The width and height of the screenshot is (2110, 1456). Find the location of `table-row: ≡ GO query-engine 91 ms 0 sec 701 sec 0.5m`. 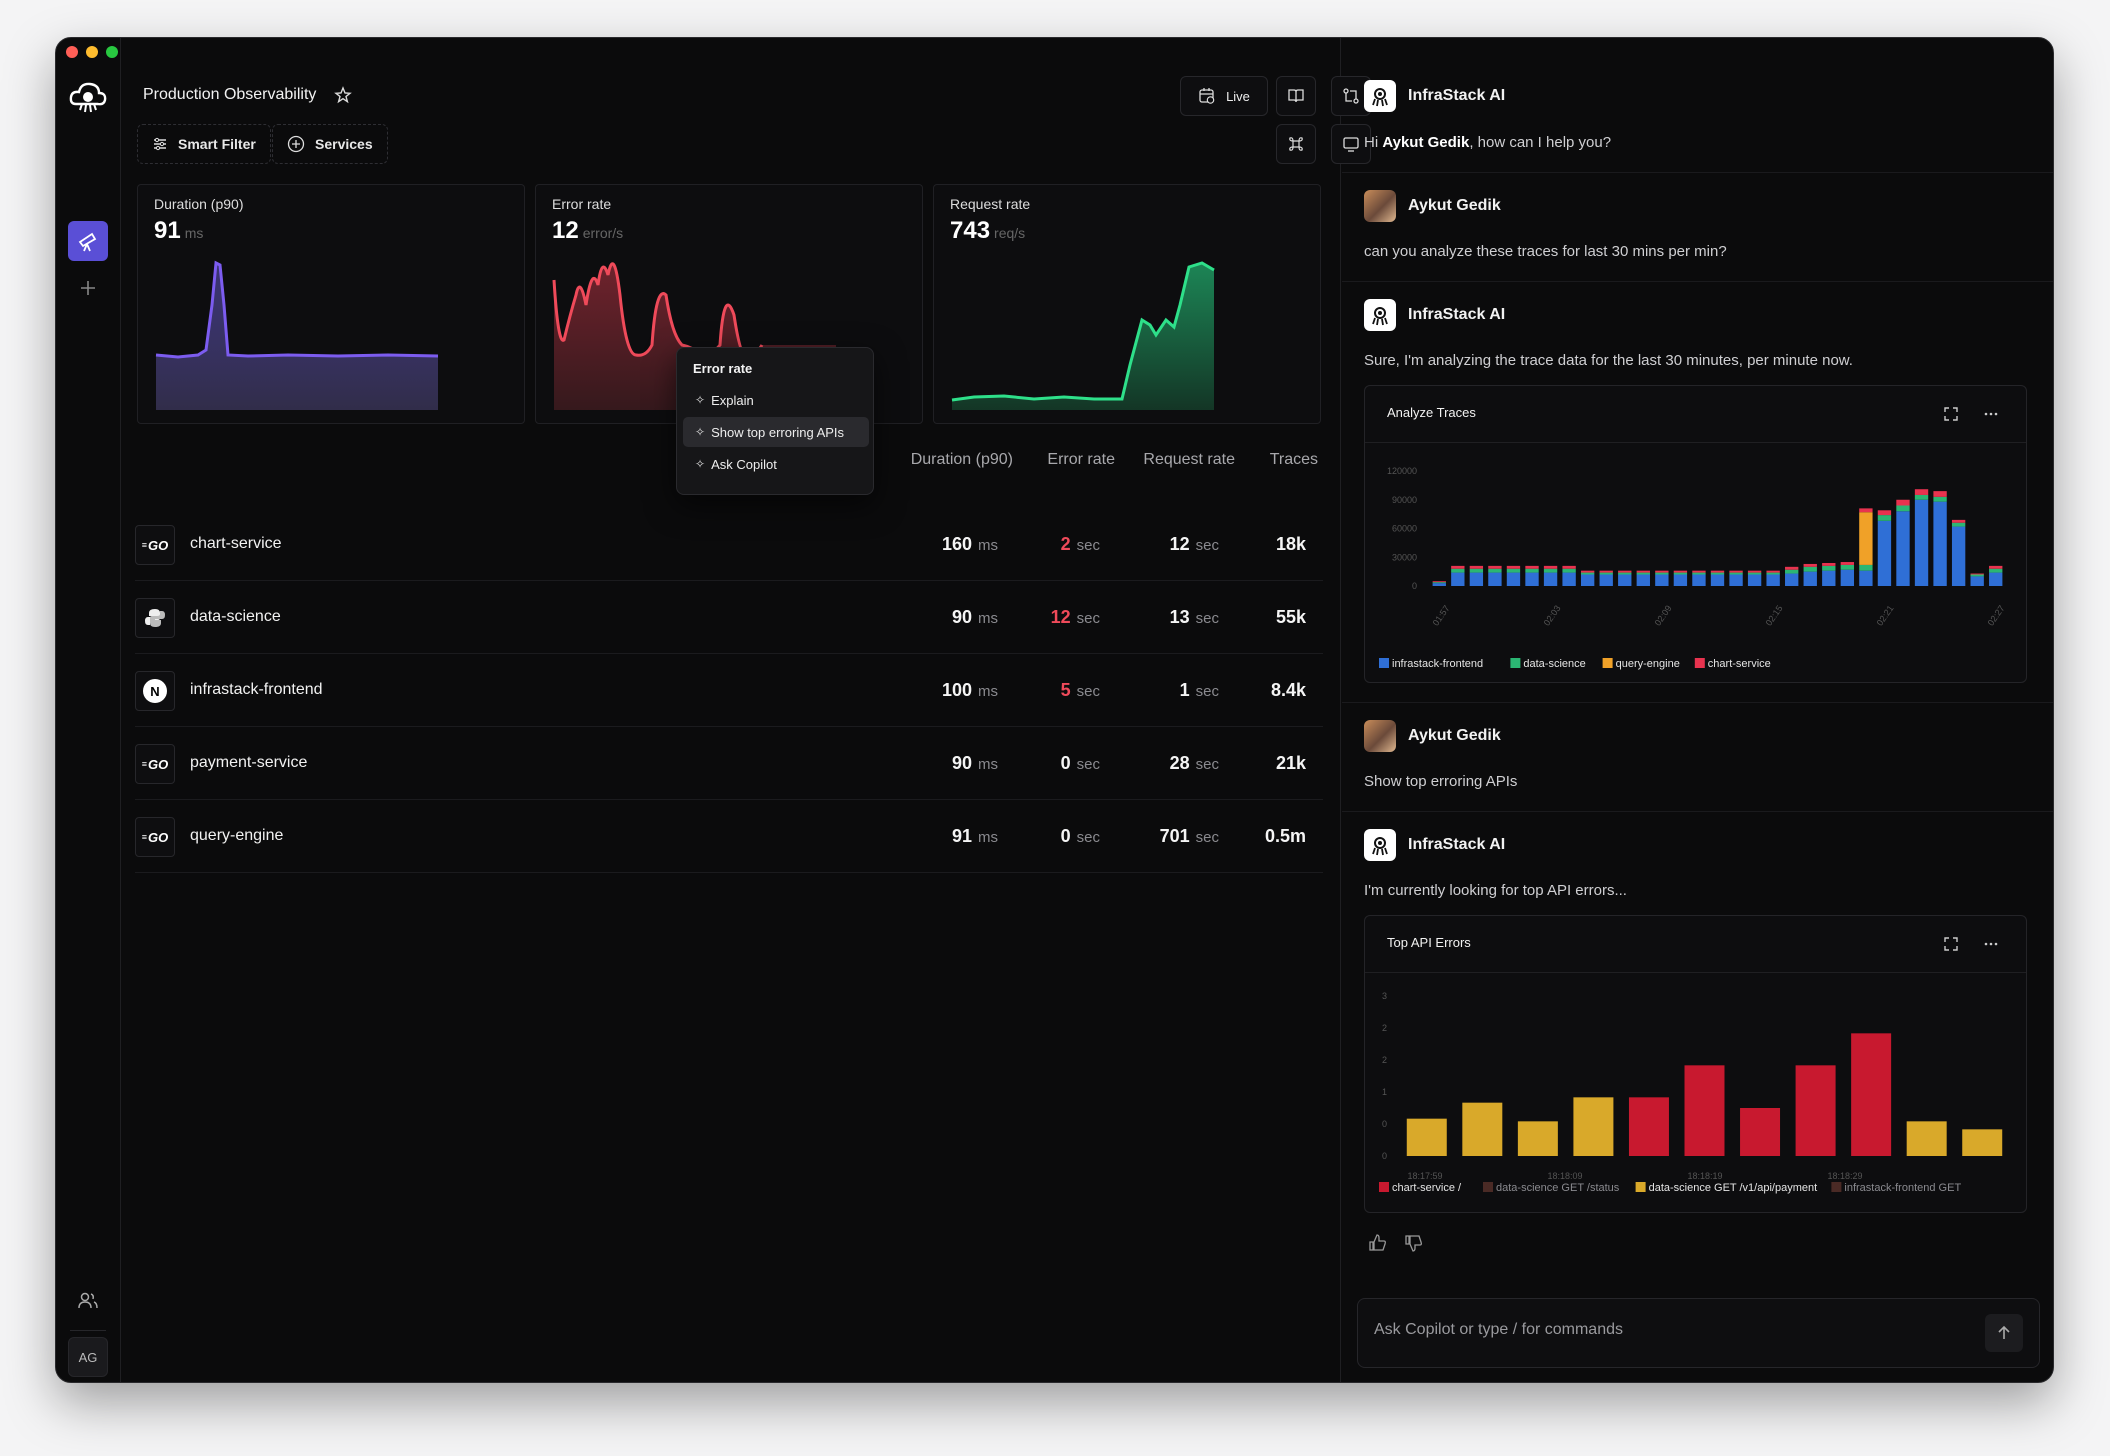

table-row: ≡ GO query-engine 91 ms 0 sec 701 sec 0.5m is located at coordinates (729, 836).